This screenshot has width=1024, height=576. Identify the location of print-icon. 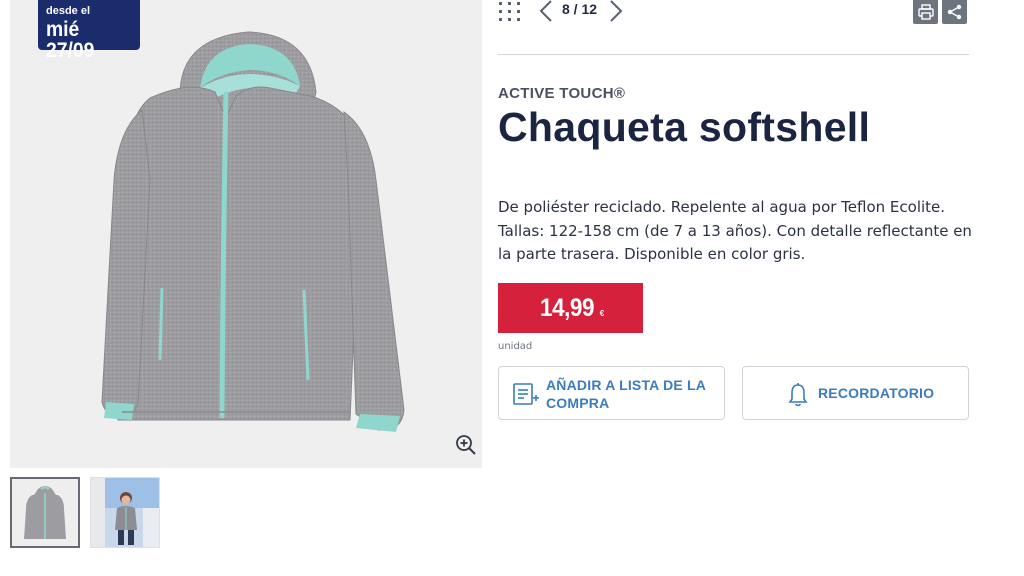
(925, 12).